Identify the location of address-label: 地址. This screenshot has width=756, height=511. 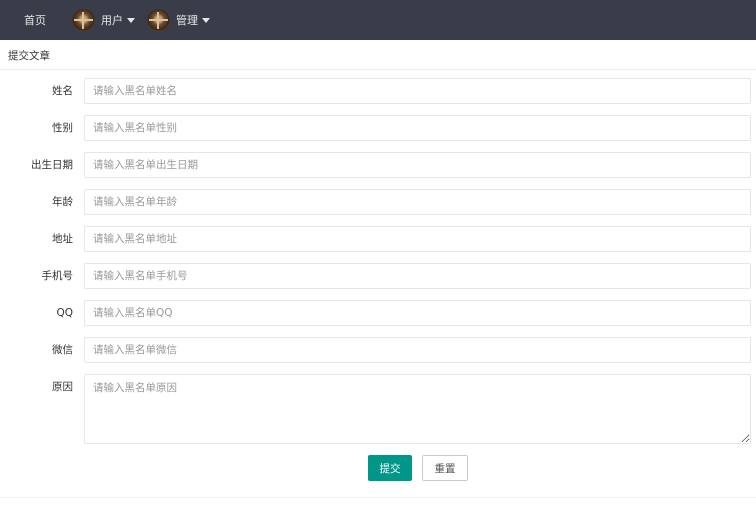
(62, 239).